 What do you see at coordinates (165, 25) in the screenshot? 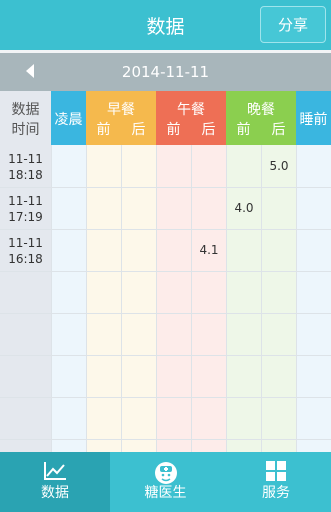
I see `top-bar: 数据 分享` at bounding box center [165, 25].